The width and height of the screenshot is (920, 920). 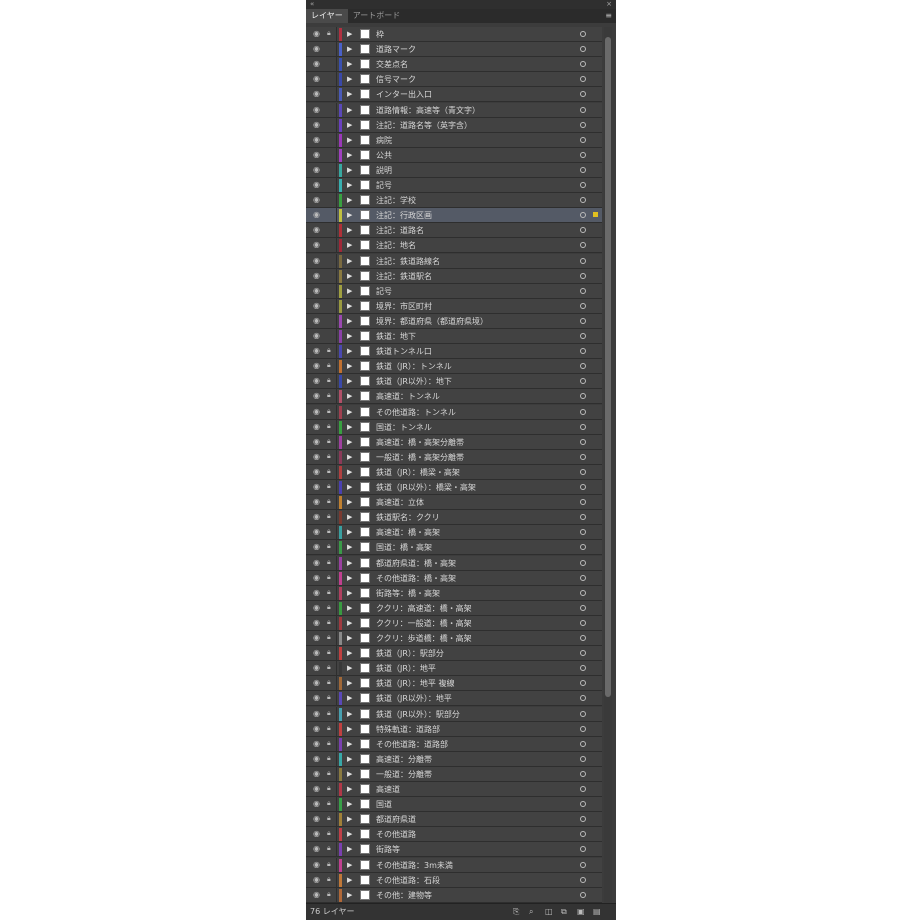 I want to click on layer-row: ◉ ▶ 記号, so click(x=454, y=291).